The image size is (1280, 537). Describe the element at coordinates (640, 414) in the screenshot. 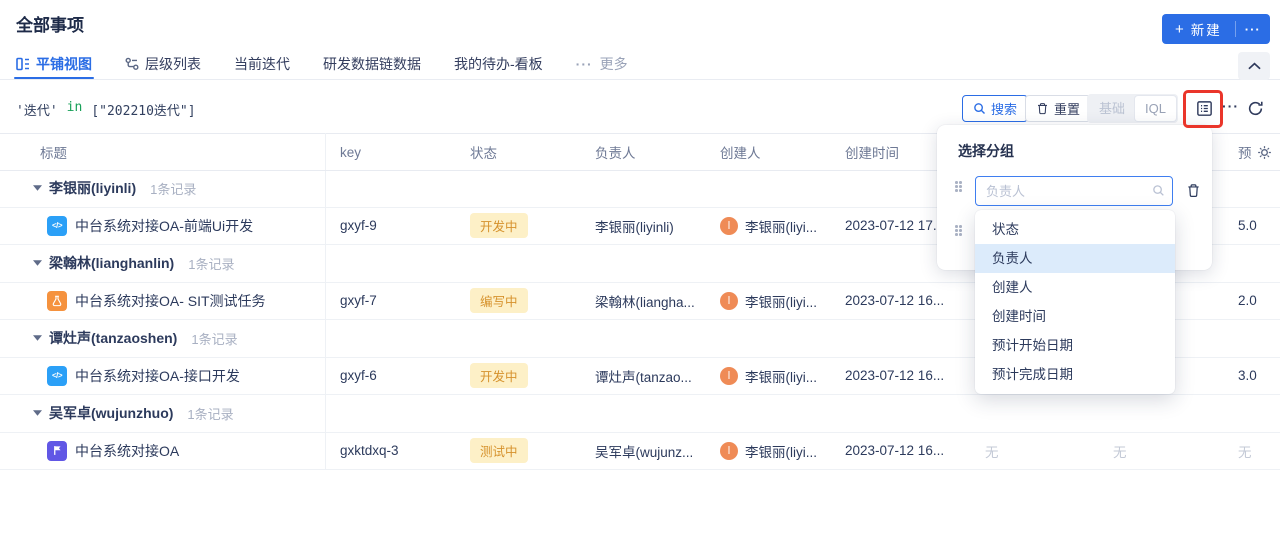

I see `group-row: 吴军卓(wujunzhuo) 1条记录` at that location.